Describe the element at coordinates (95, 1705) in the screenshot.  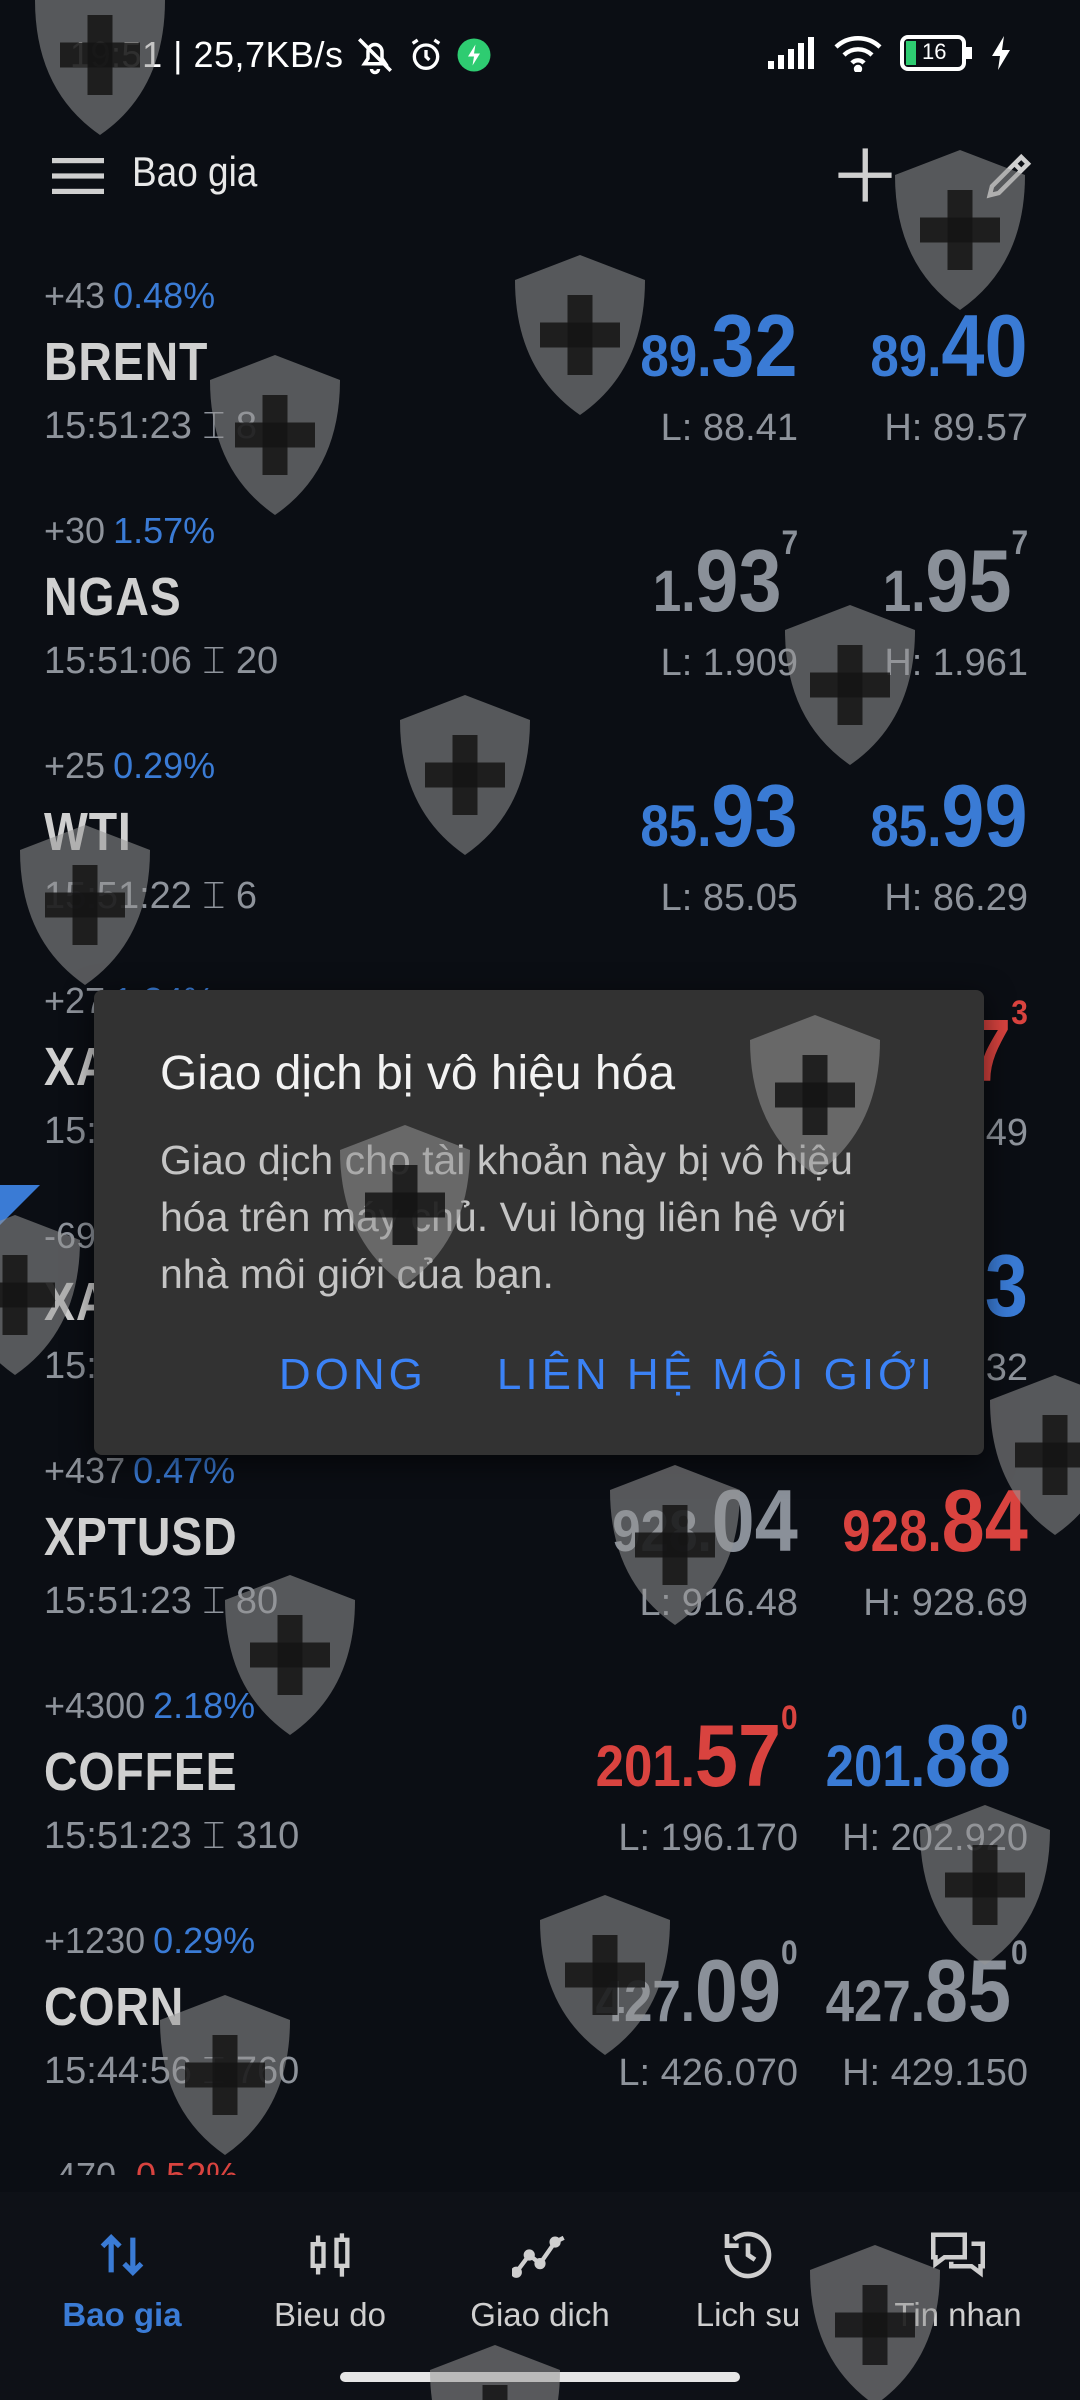
I see `quote-change-points: +4300` at that location.